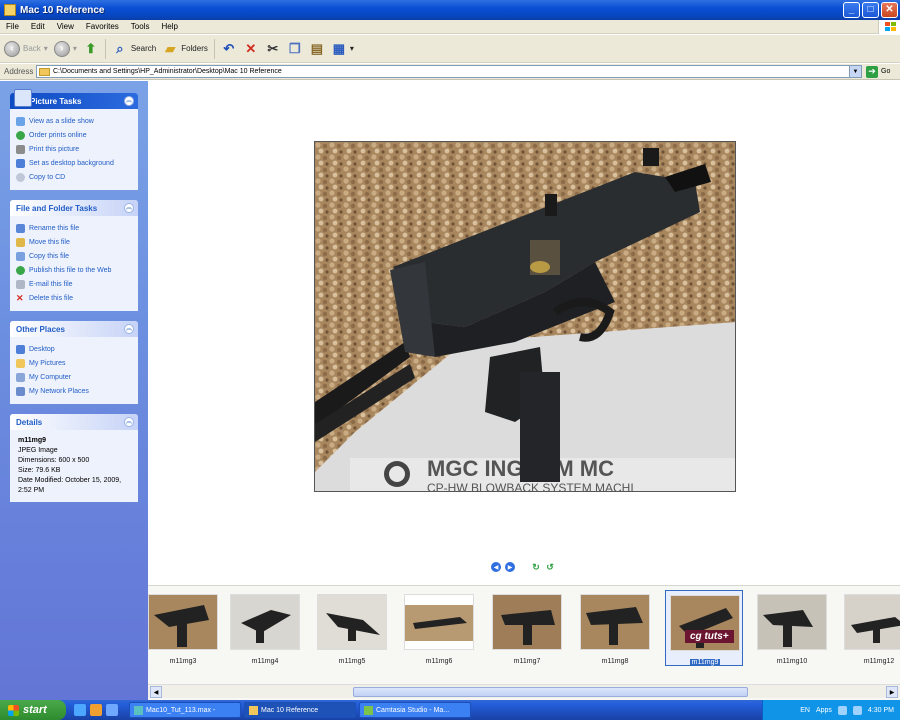 This screenshot has height=720, width=900. Describe the element at coordinates (74, 270) in the screenshot. I see `task-publish: Publish this file to the Web` at that location.